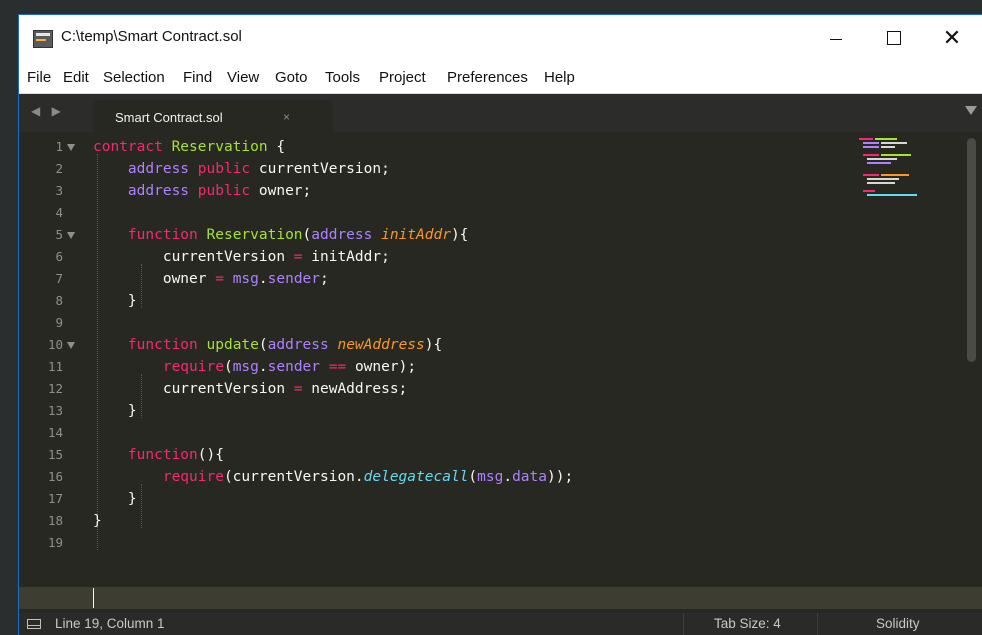 The height and width of the screenshot is (635, 982). What do you see at coordinates (402, 77) in the screenshot?
I see `menu-project: Project` at bounding box center [402, 77].